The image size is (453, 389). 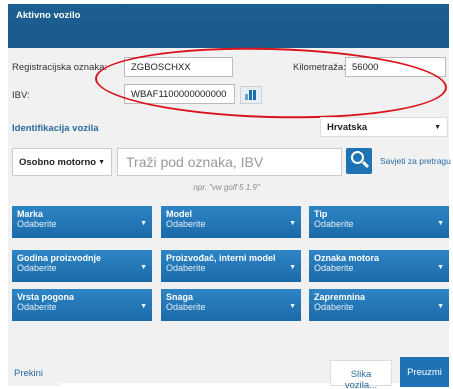 I want to click on vin-label: IBV:, so click(x=21, y=95).